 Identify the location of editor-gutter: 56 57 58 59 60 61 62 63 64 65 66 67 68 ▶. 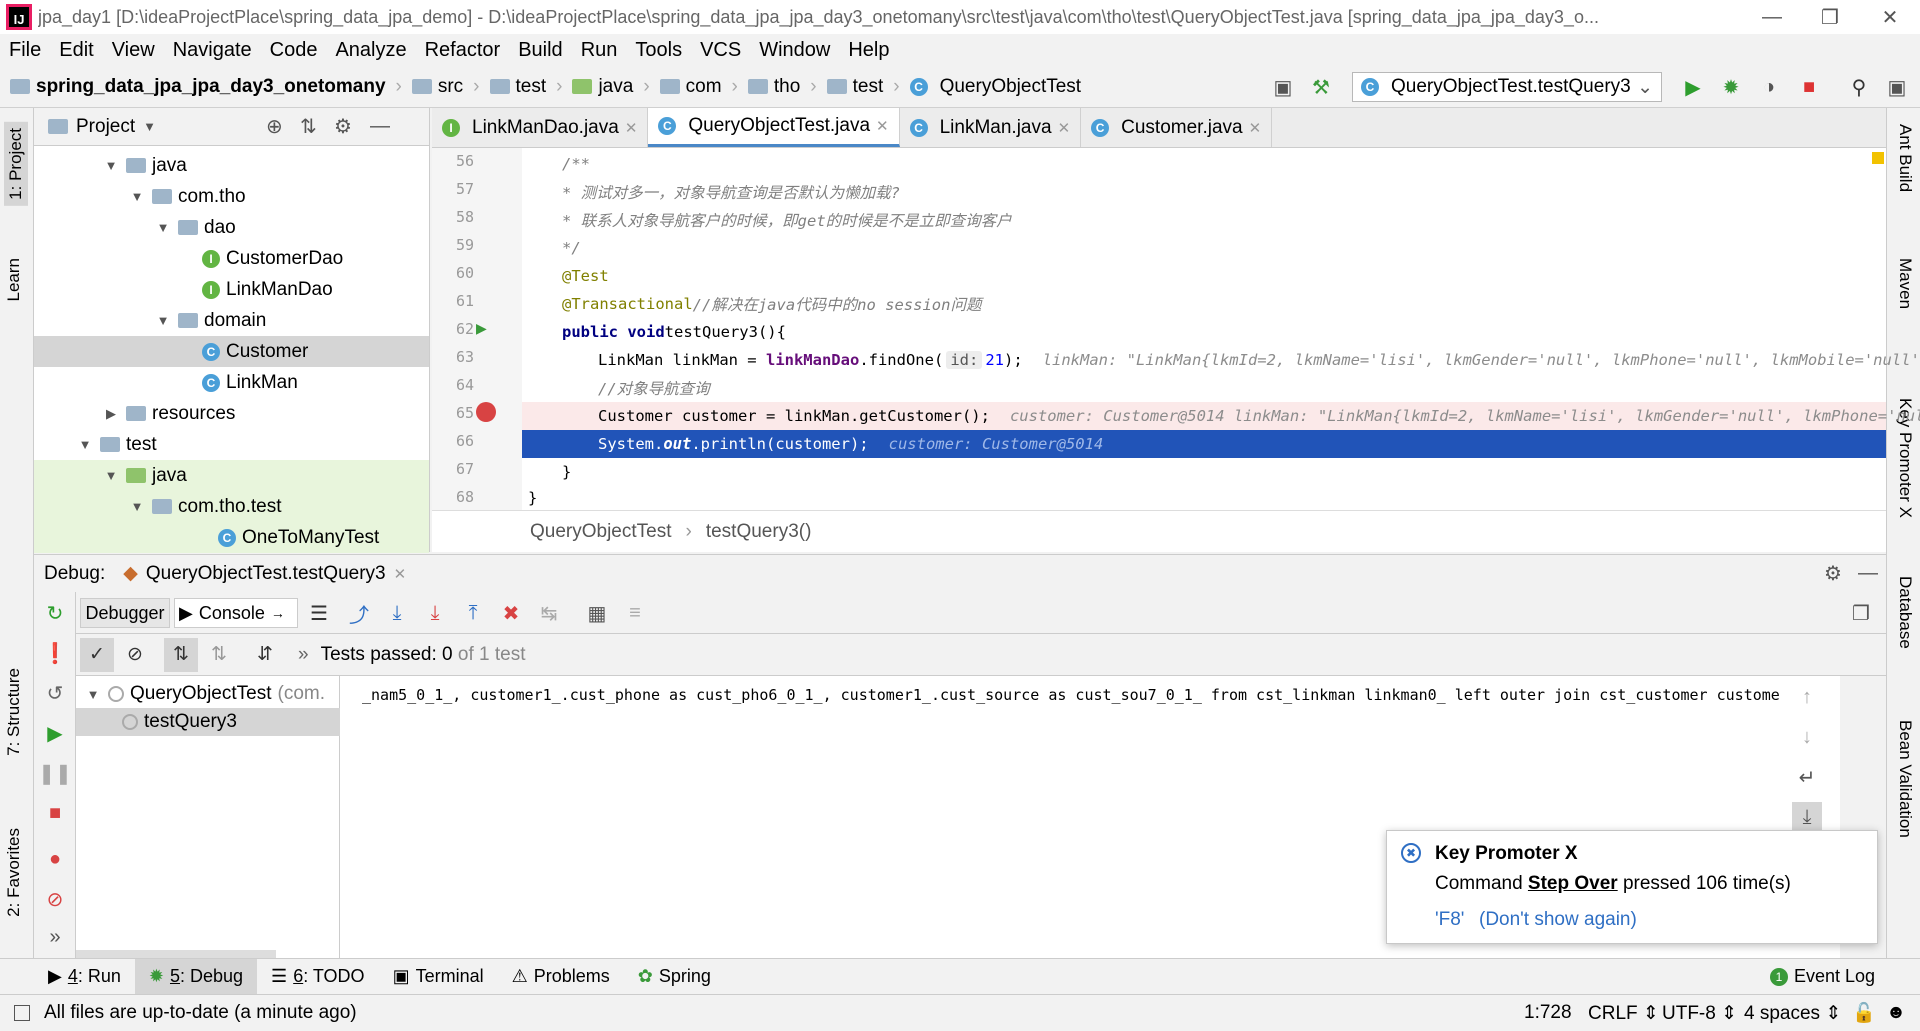
(477, 329).